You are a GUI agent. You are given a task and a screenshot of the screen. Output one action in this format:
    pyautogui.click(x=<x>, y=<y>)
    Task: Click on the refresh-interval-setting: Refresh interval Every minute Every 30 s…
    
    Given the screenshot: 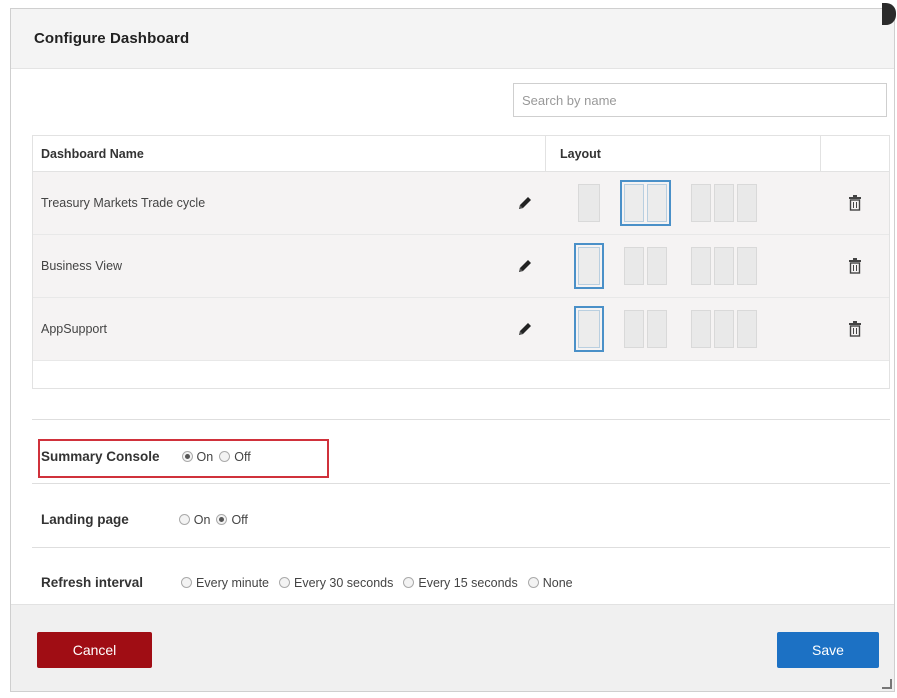 What is the action you would take?
    pyautogui.click(x=307, y=582)
    